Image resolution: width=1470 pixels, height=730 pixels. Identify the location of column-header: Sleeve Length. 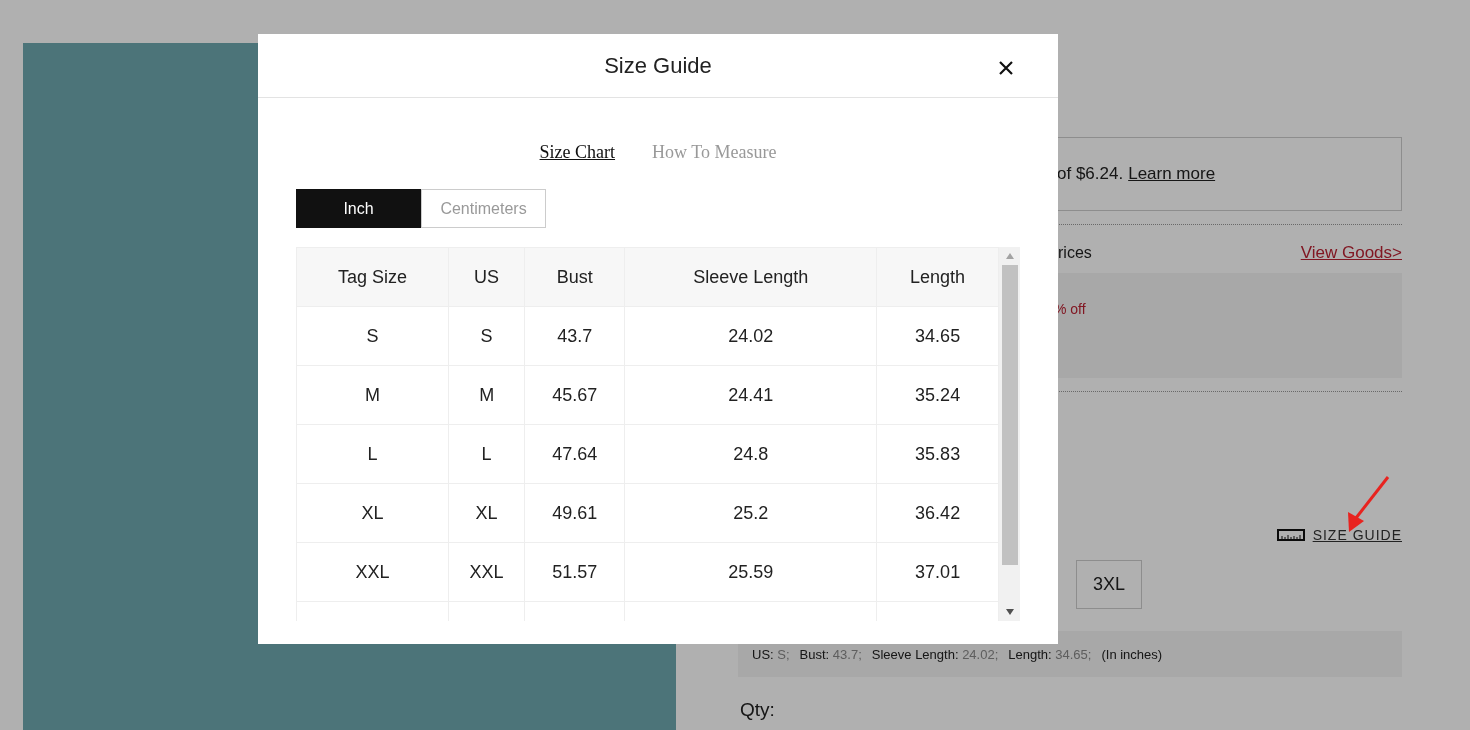
(750, 277).